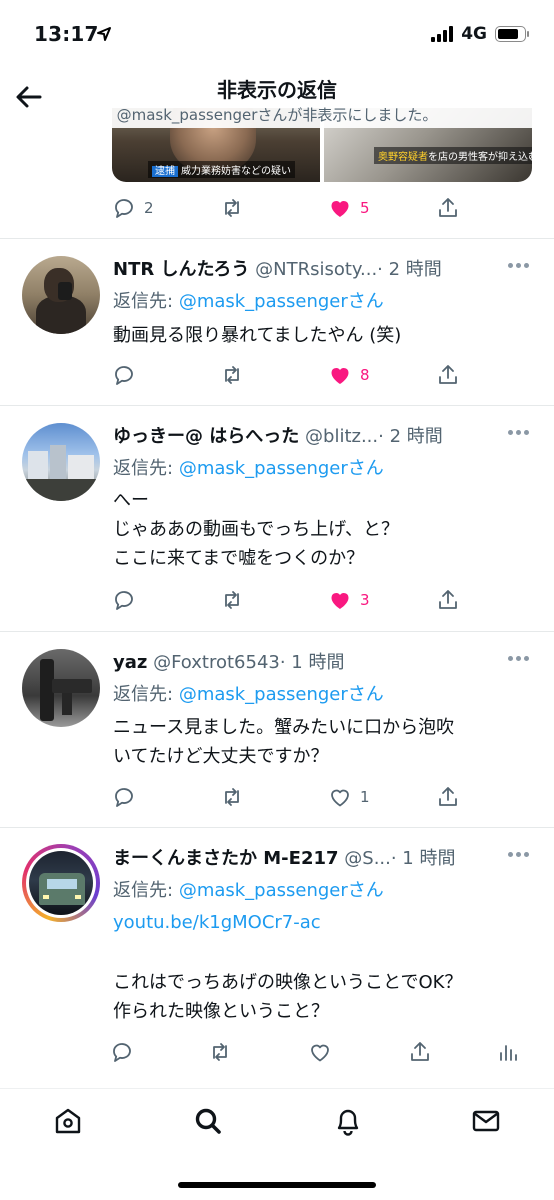  What do you see at coordinates (208, 1121) in the screenshot?
I see `search-icon` at bounding box center [208, 1121].